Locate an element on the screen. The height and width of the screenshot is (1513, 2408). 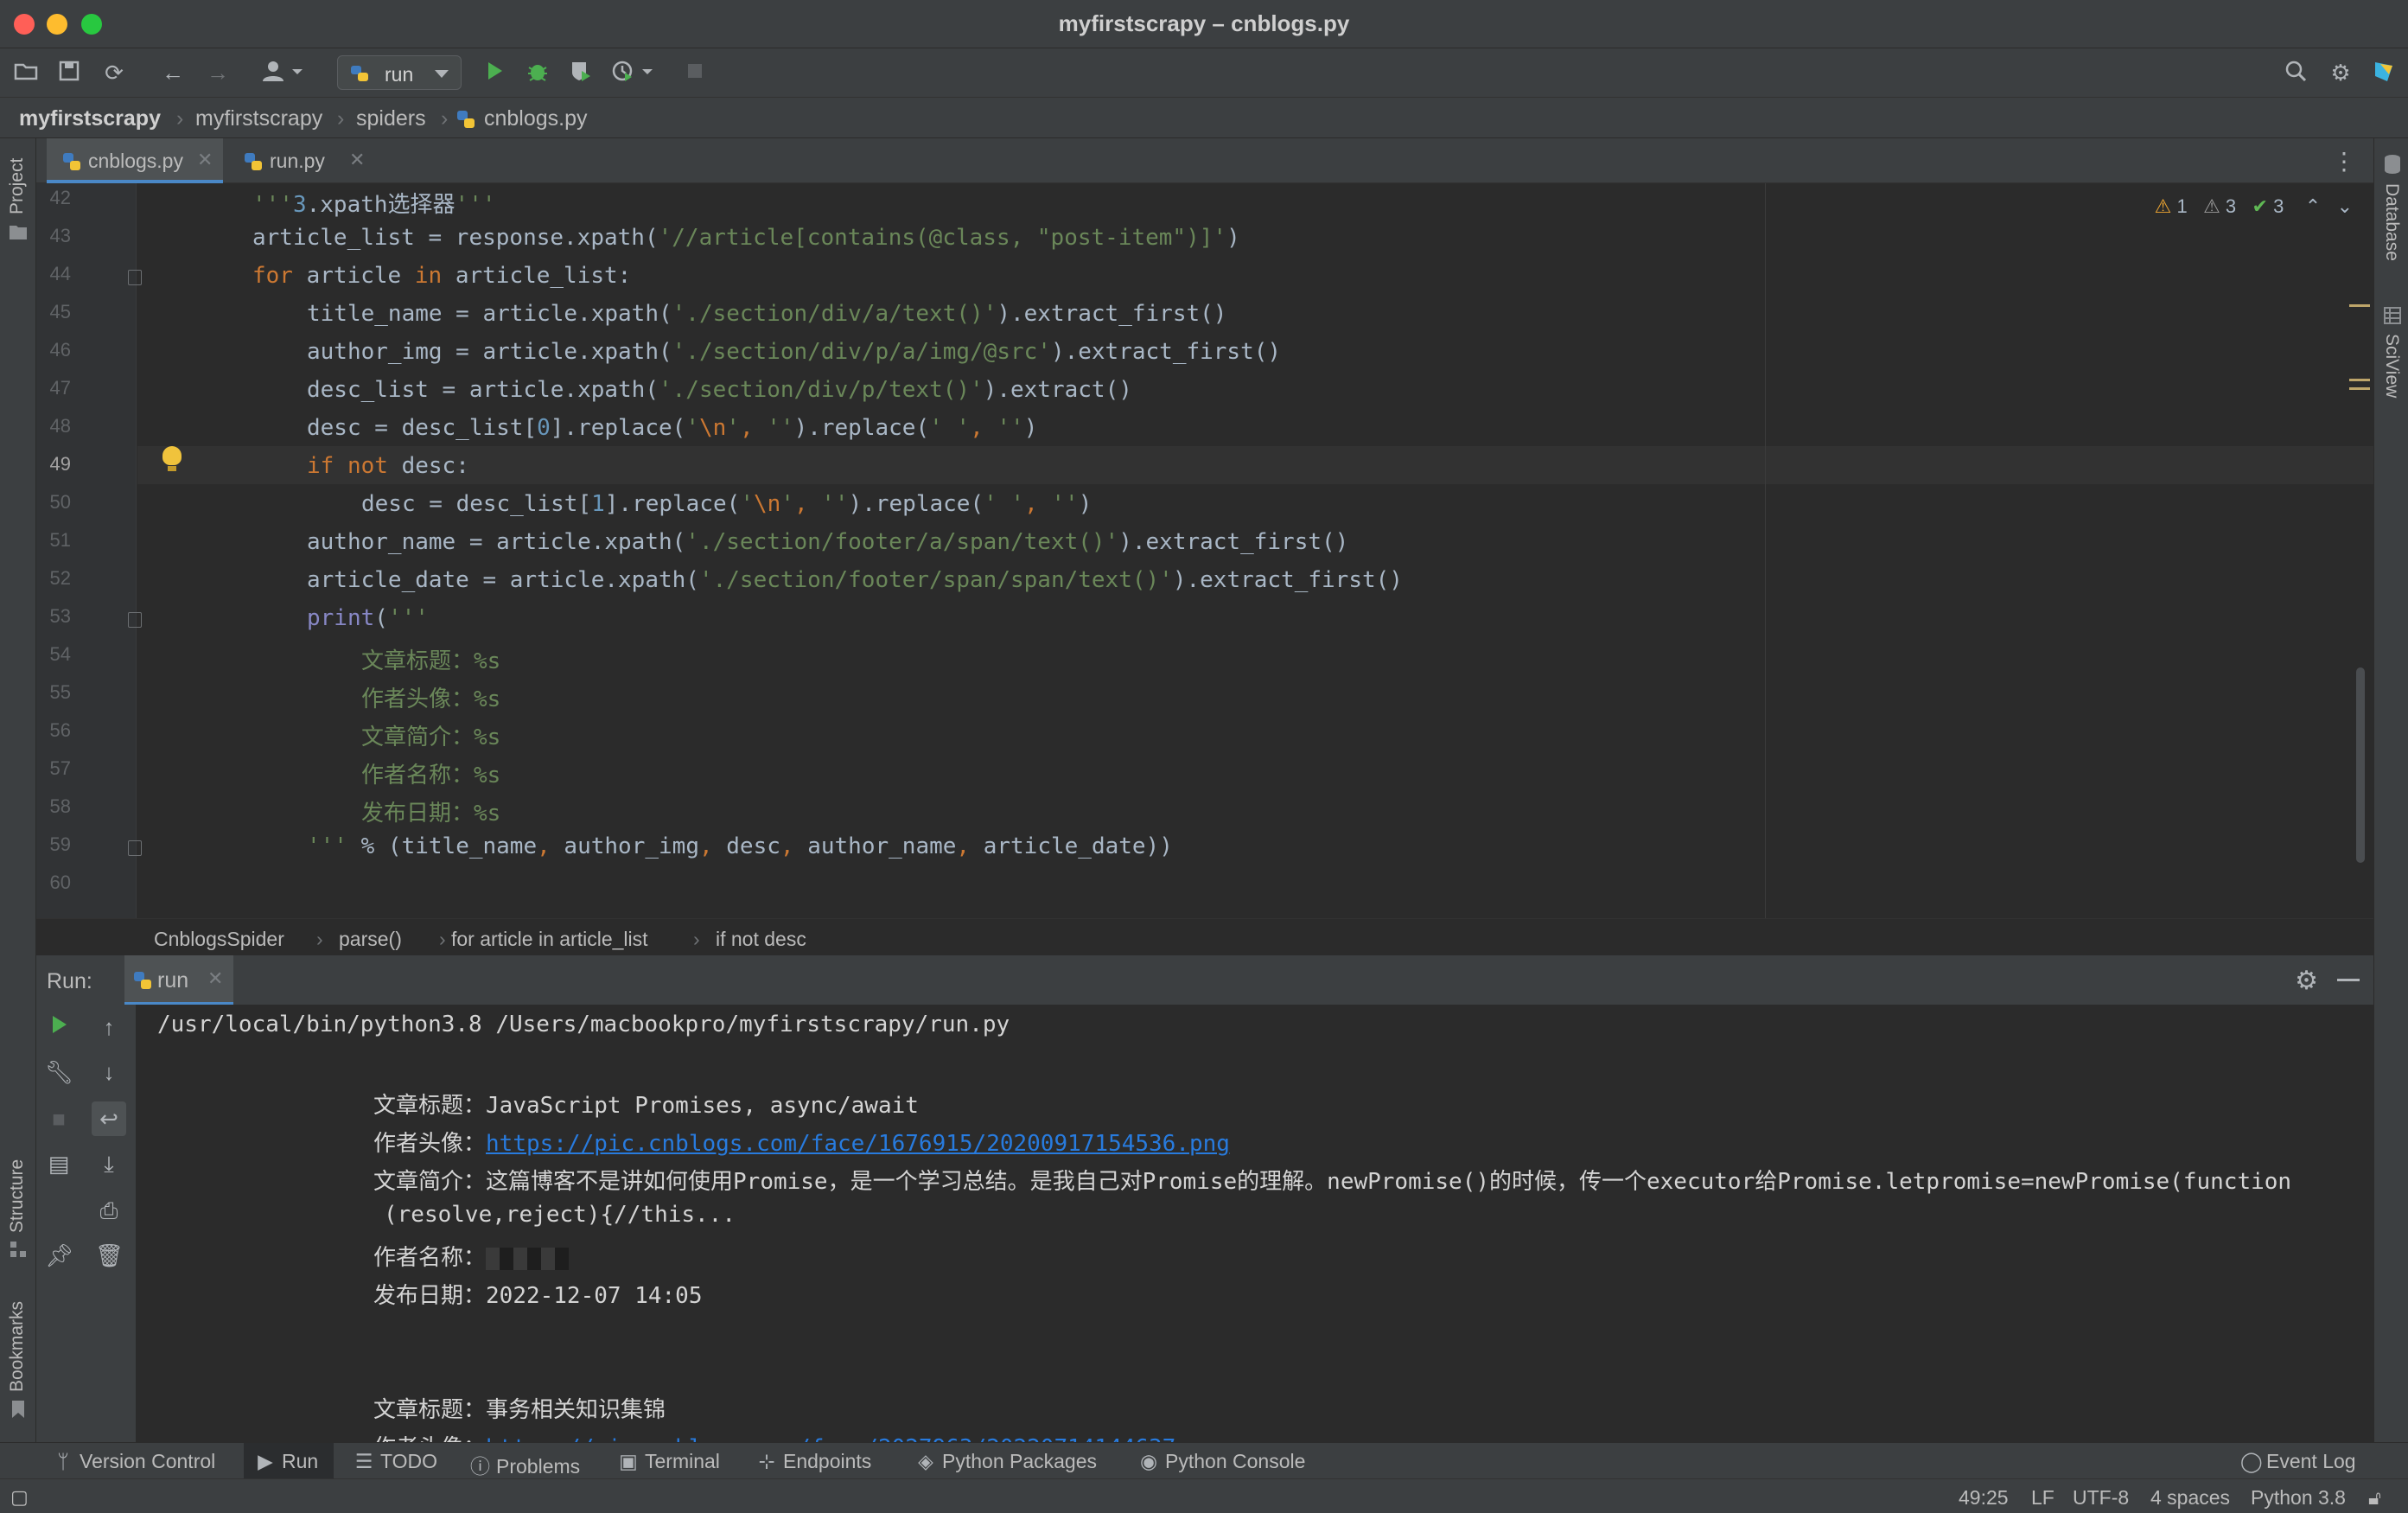
crumb-method: parse() is located at coordinates (370, 939).